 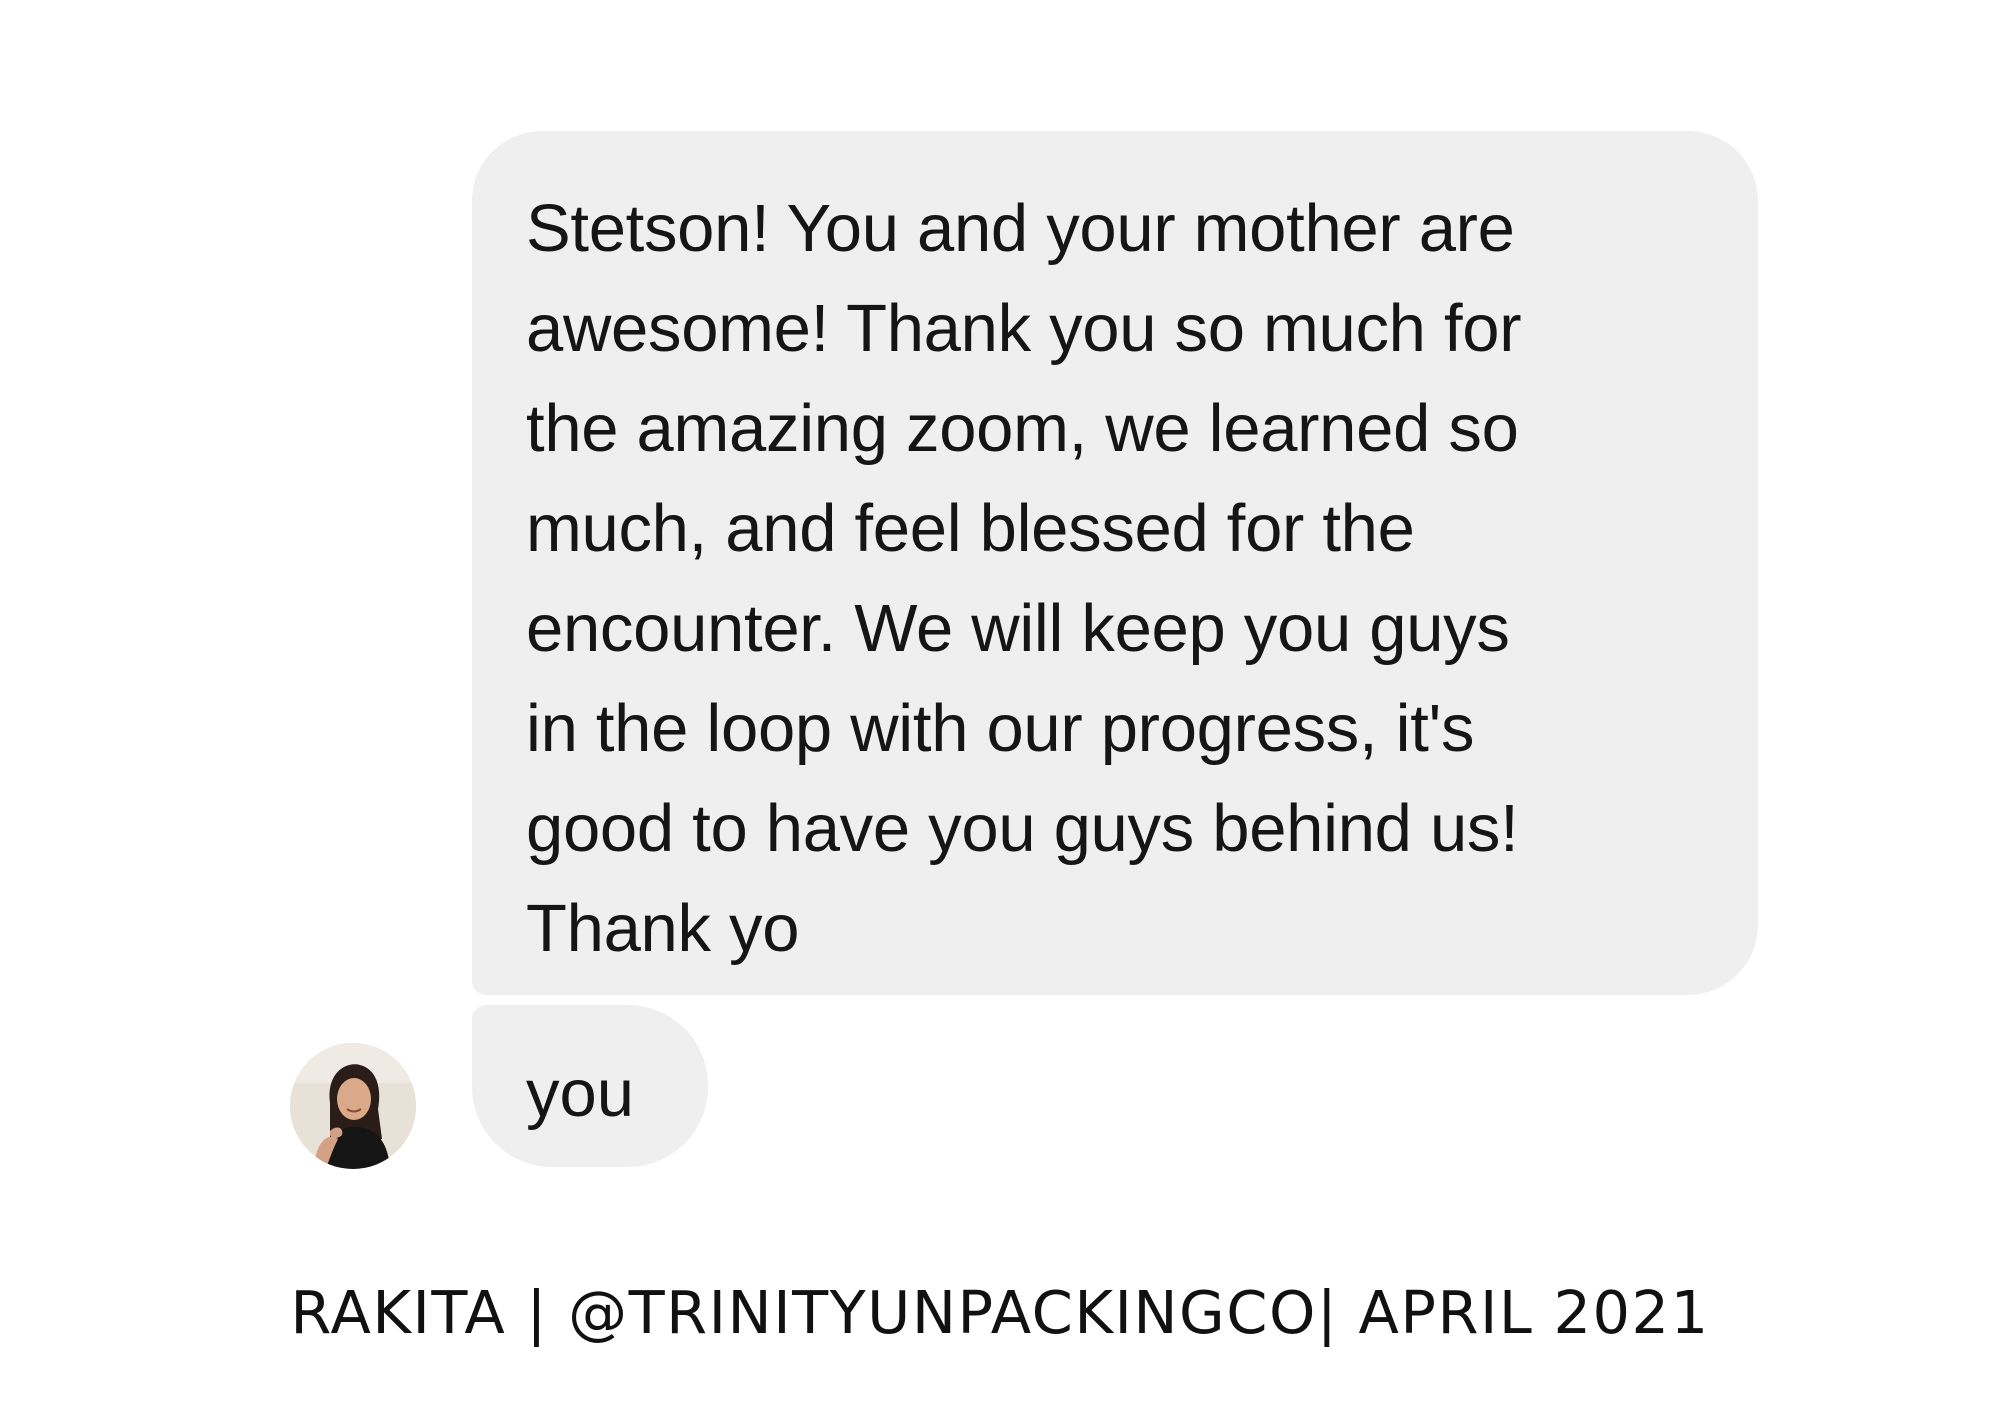 I want to click on sender-avatar, so click(x=353, y=1106).